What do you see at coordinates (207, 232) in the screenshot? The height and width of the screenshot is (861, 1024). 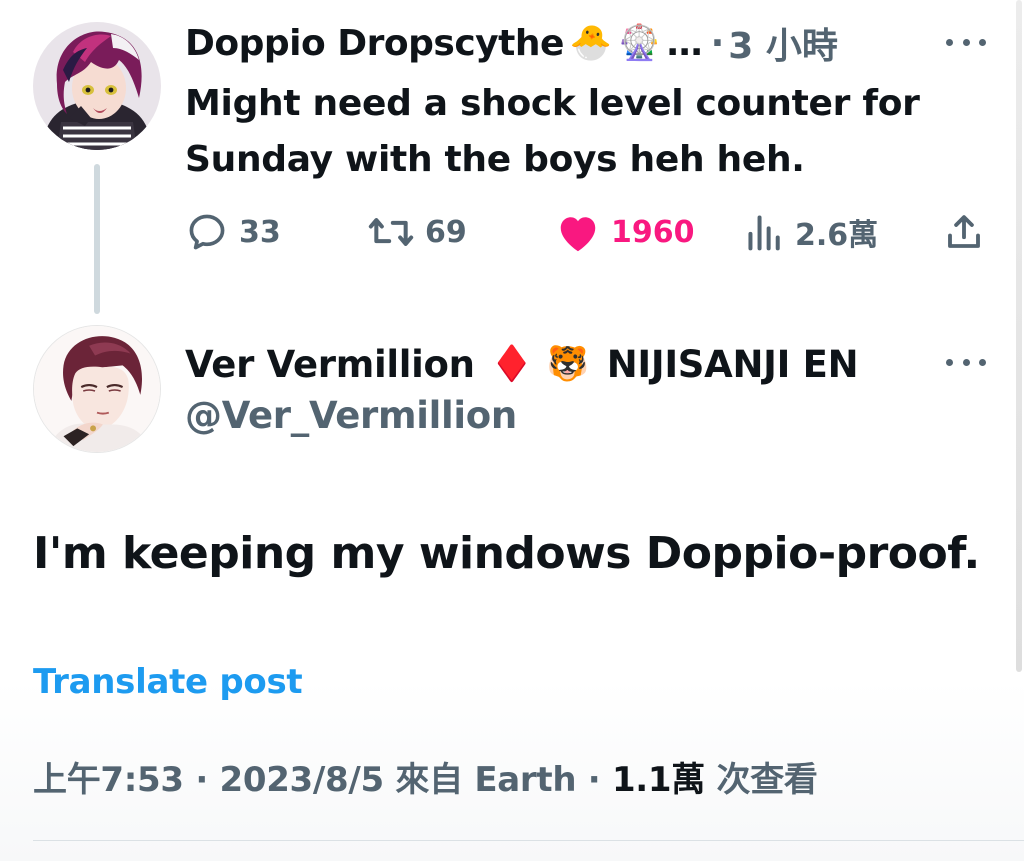 I see `reply-icon` at bounding box center [207, 232].